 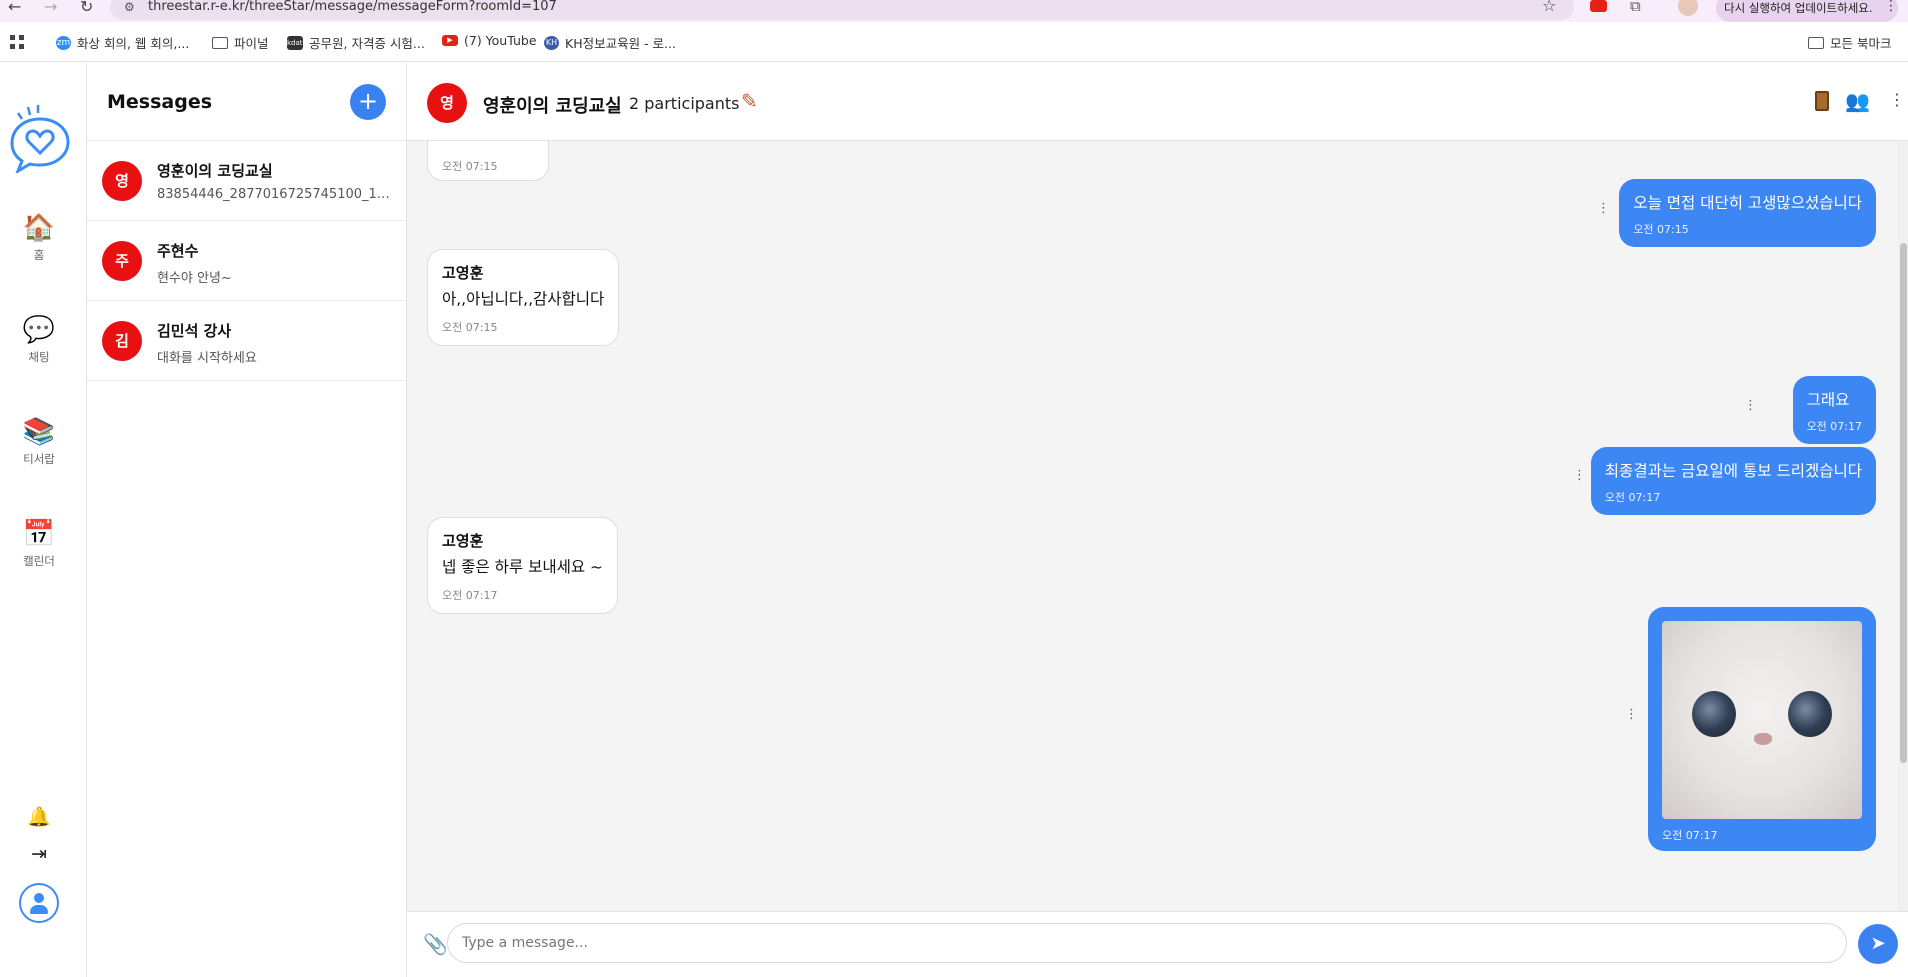 What do you see at coordinates (1733, 481) in the screenshot?
I see `message-bubble-outgoing: 최종결과는 금요일에 통보 드리겠습니다 오전 07:17` at bounding box center [1733, 481].